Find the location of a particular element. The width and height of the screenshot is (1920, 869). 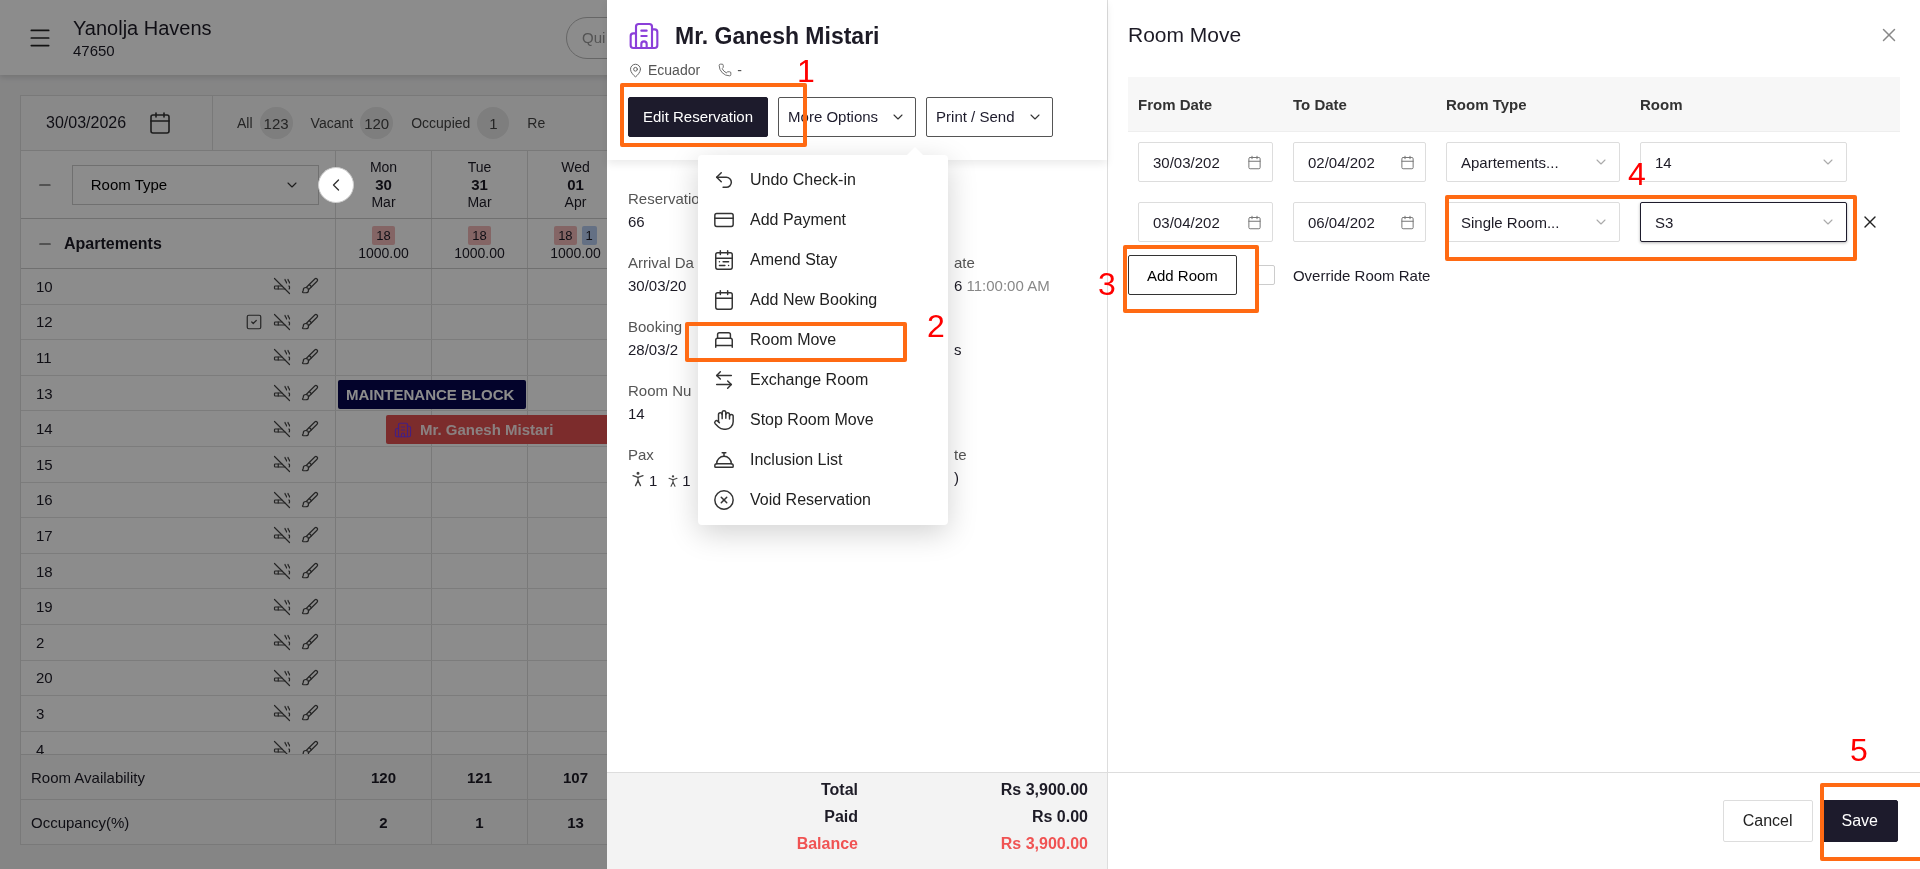

search-field: Qui is located at coordinates (586, 37).